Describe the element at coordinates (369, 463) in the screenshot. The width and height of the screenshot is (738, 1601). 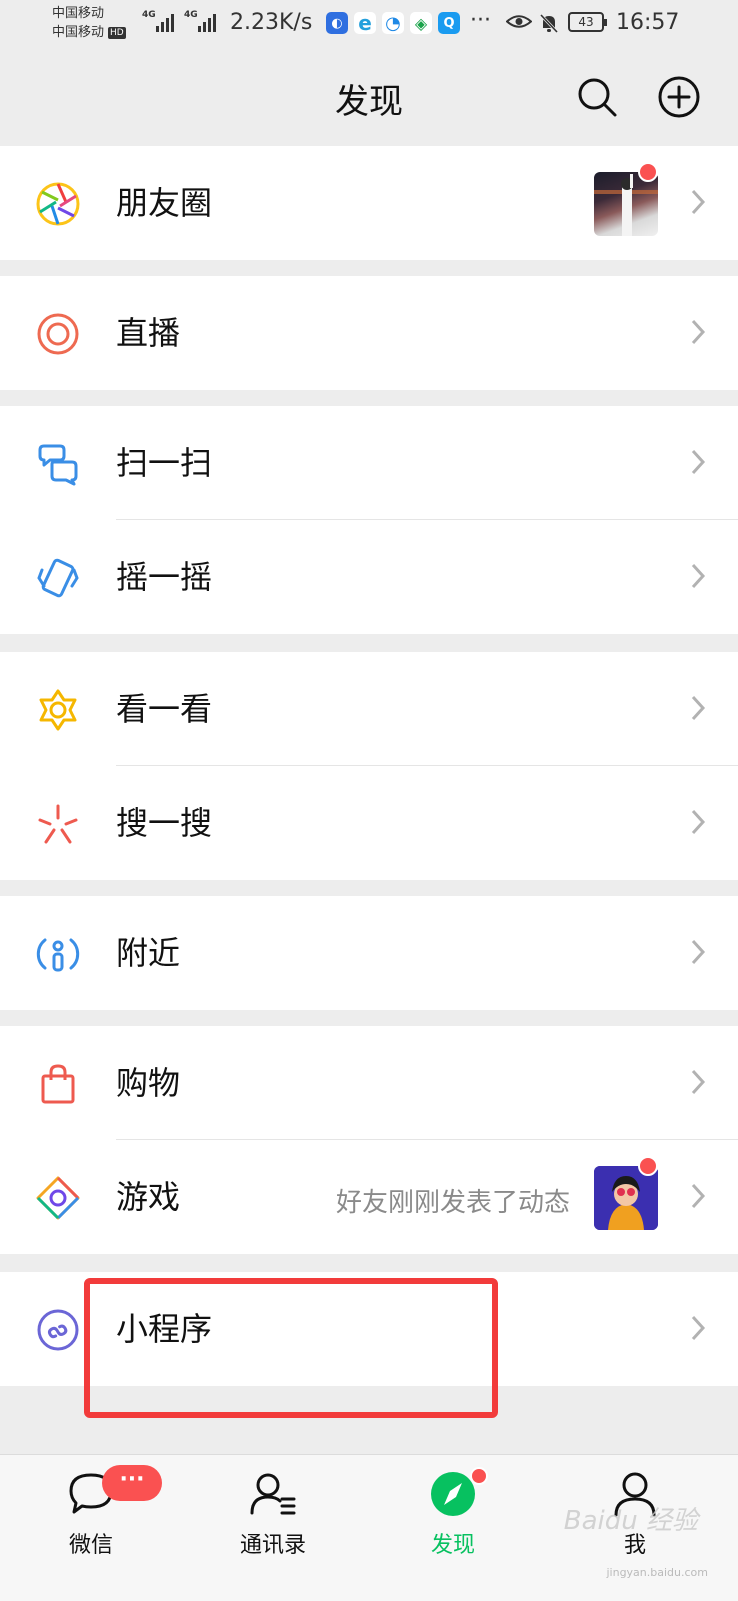
I see `list-item-scan: 扫一扫` at that location.